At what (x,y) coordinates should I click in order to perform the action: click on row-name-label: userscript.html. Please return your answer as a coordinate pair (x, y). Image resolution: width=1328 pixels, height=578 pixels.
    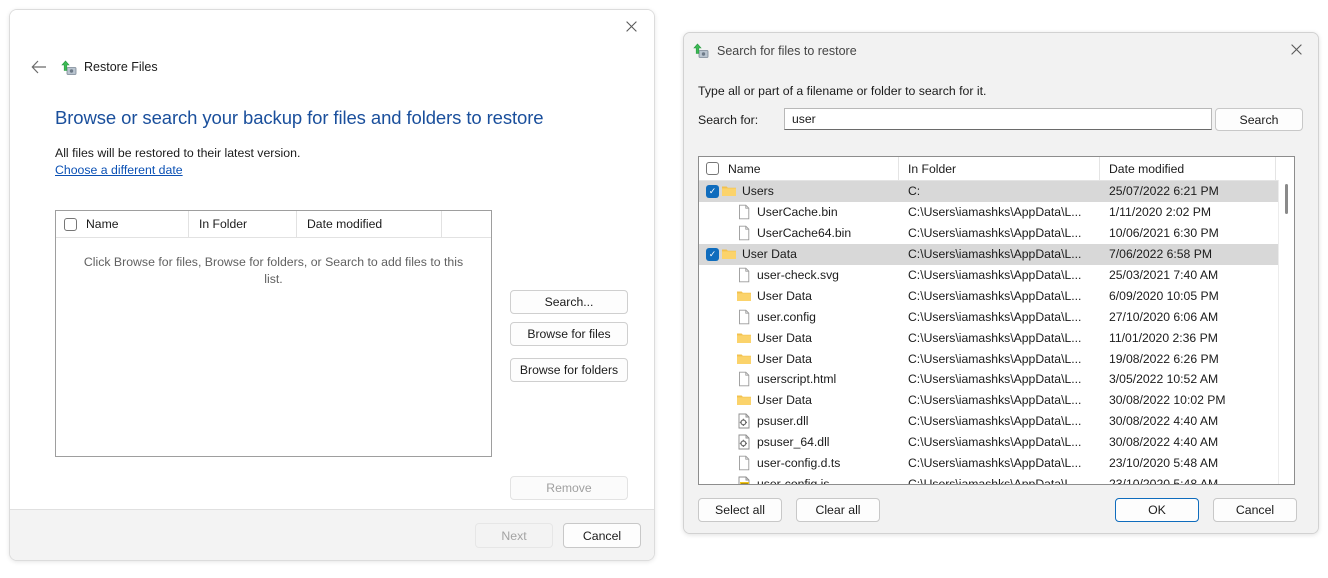
    Looking at the image, I should click on (797, 379).